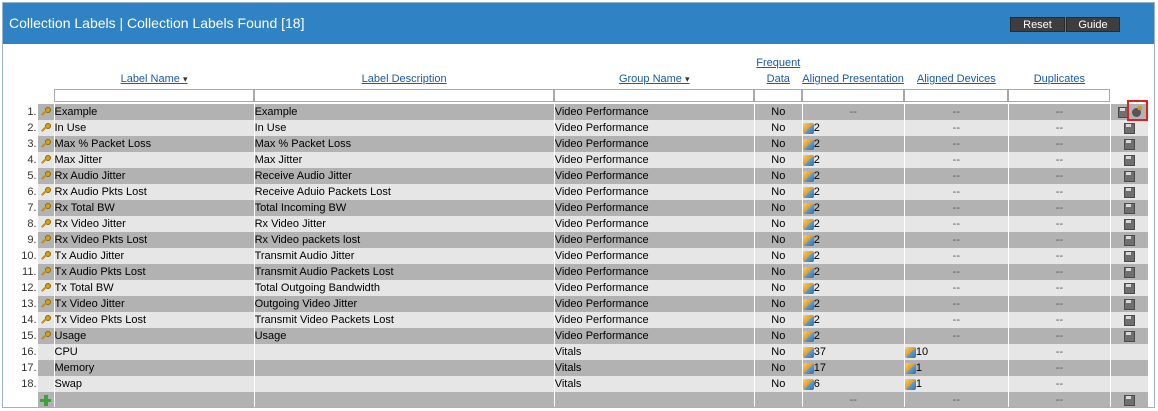 The height and width of the screenshot is (411, 1158). Describe the element at coordinates (154, 256) in the screenshot. I see `label-name-cell: Tx Audio Jitter` at that location.